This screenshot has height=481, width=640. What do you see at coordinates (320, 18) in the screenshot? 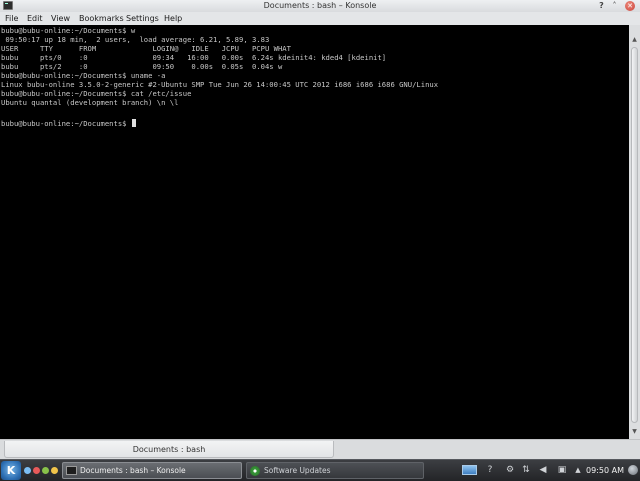
I see `menu-bar: File Edit View Bookmarks Settings Help` at bounding box center [320, 18].